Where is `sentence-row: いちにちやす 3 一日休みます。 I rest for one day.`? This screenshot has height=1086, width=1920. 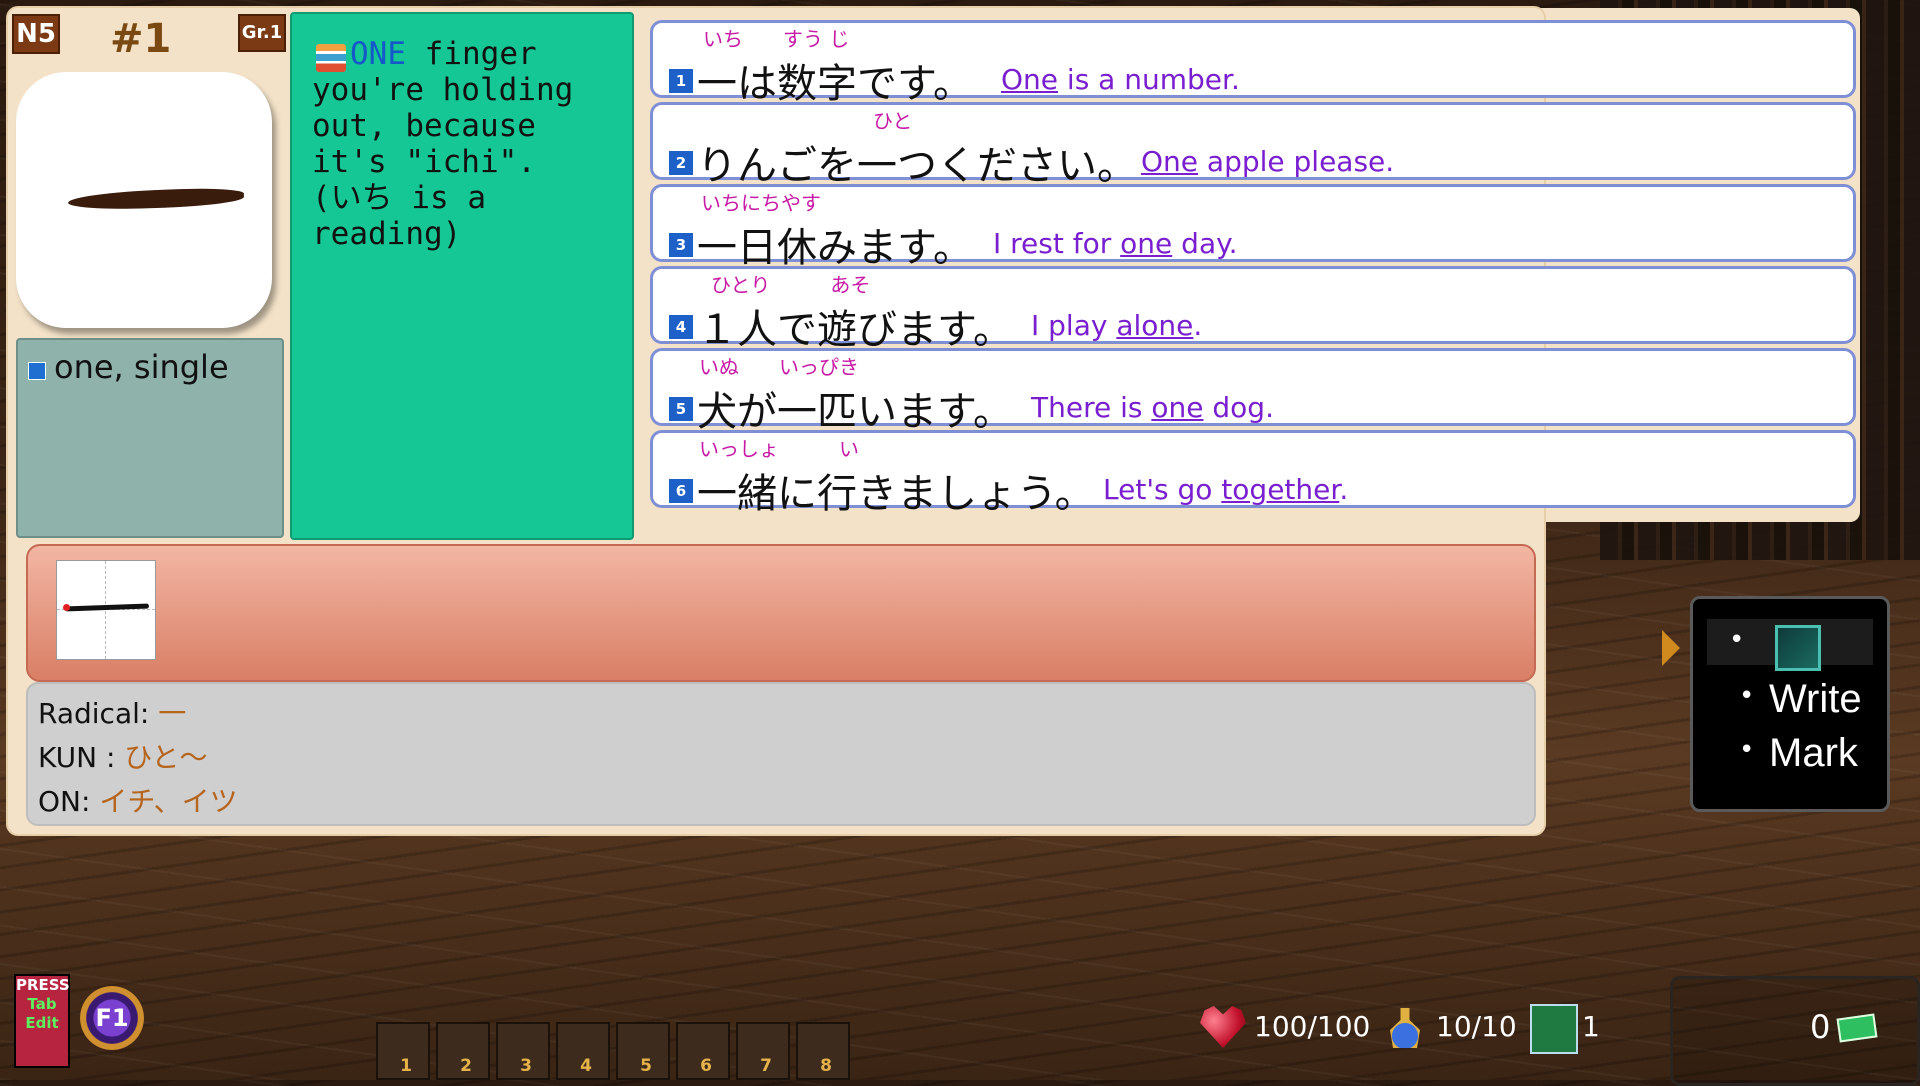 sentence-row: いちにちやす 3 一日休みます。 I rest for one day. is located at coordinates (1253, 227).